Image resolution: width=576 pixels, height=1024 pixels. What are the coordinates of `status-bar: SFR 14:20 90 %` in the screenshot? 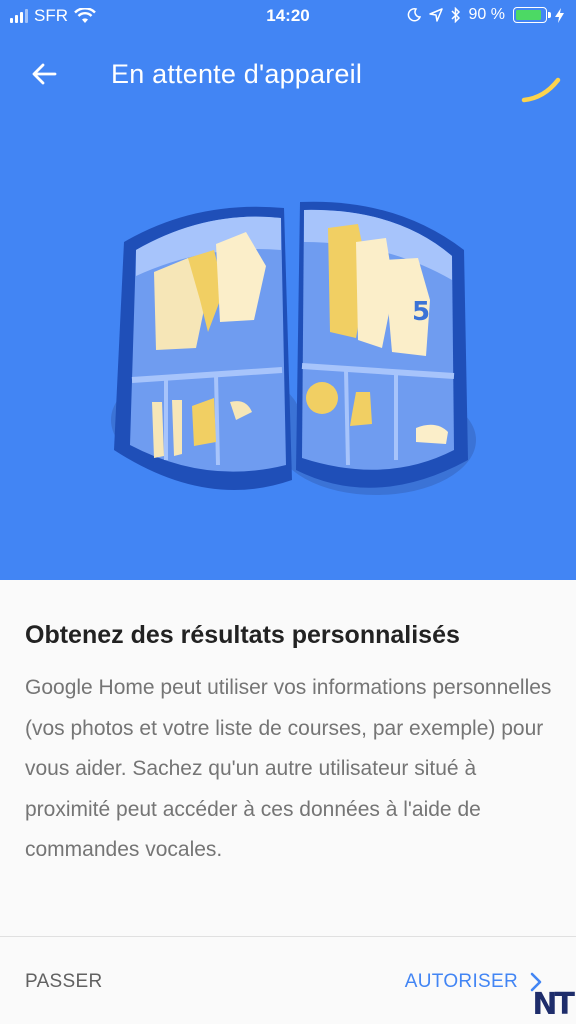 It's located at (288, 16).